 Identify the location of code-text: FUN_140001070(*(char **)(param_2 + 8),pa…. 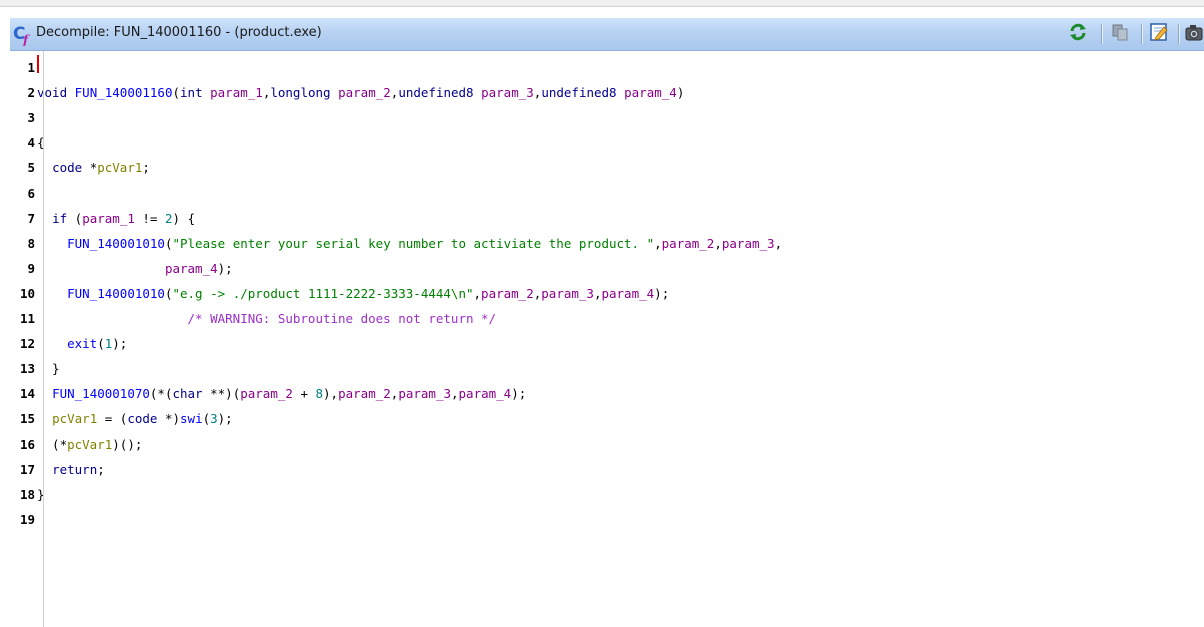
(281, 393).